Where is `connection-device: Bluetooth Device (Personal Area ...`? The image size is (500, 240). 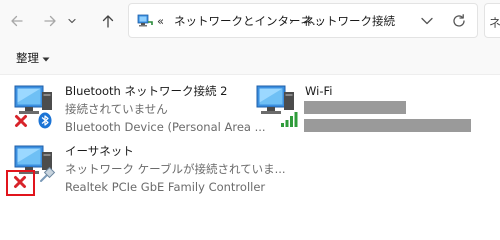
connection-device: Bluetooth Device (Personal Area ... is located at coordinates (165, 127).